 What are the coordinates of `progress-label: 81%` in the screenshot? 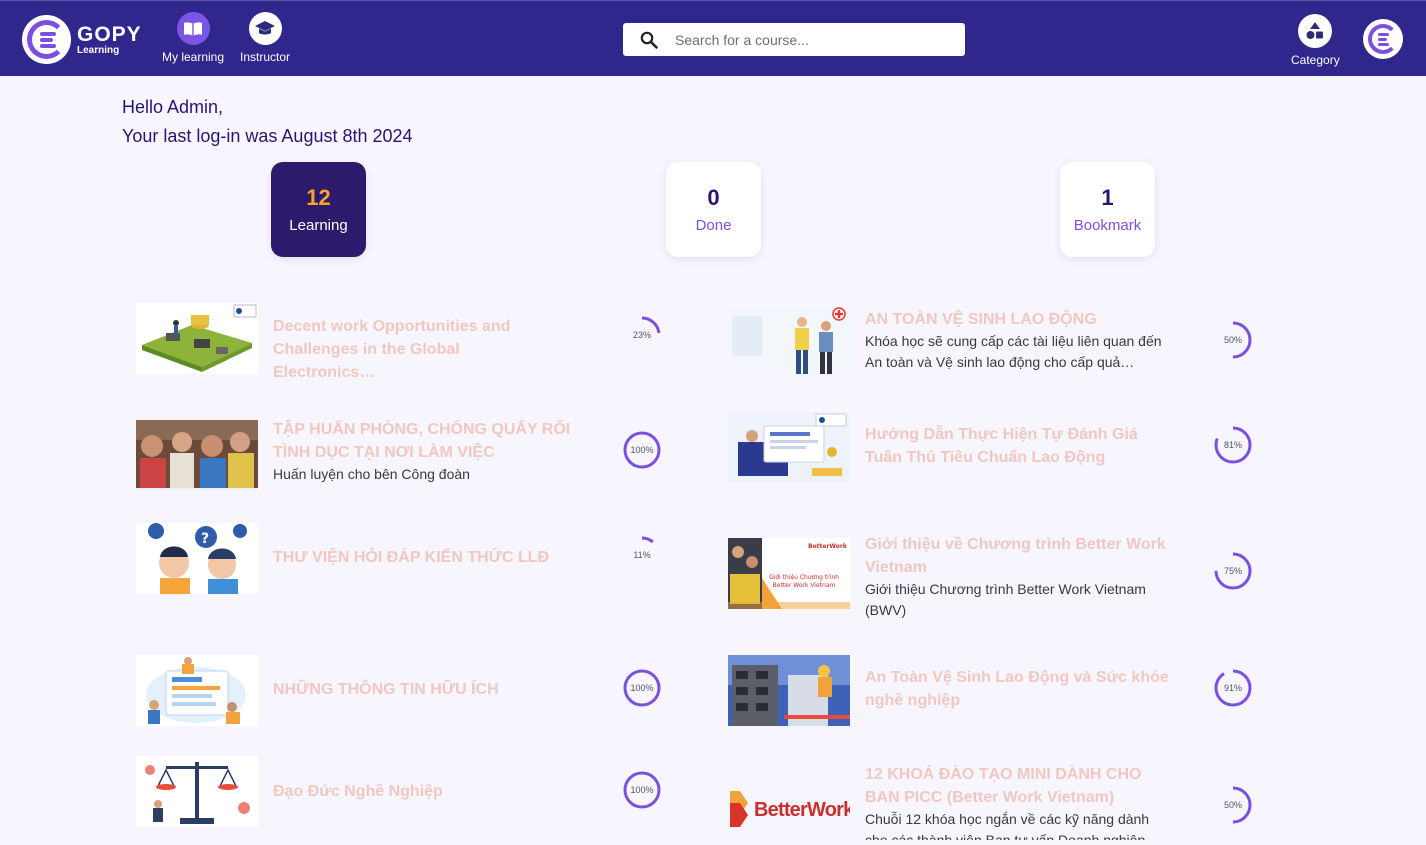 It's located at (1232, 445).